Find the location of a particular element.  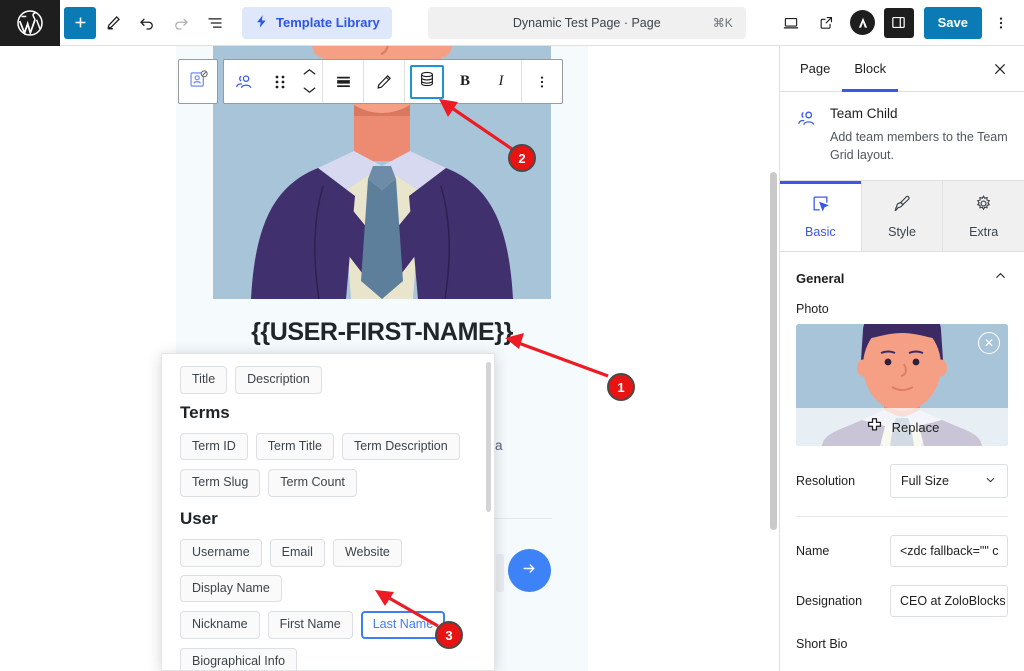

redo-icon is located at coordinates (181, 23).